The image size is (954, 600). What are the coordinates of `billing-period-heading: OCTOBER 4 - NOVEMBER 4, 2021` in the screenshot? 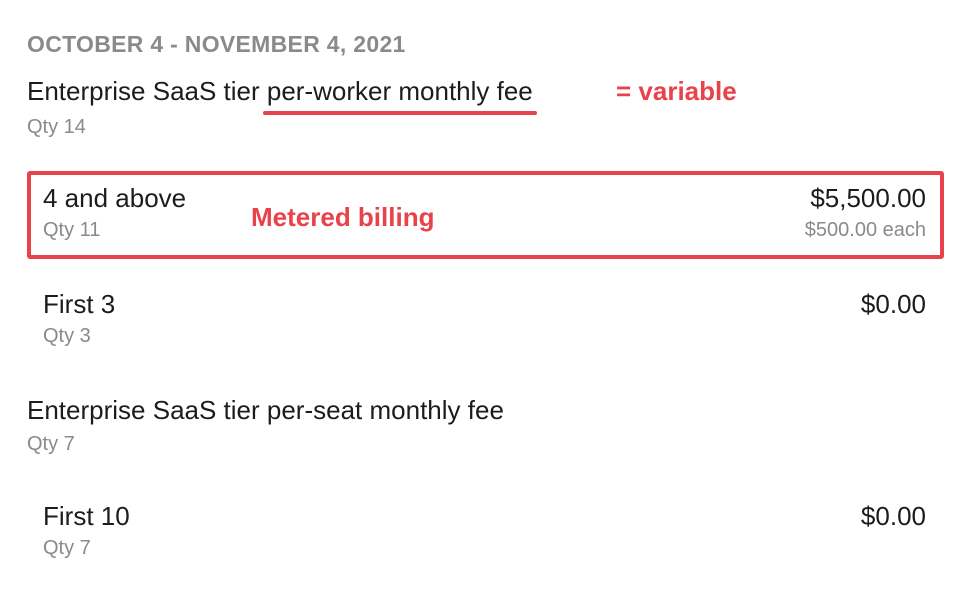 It's located at (216, 44).